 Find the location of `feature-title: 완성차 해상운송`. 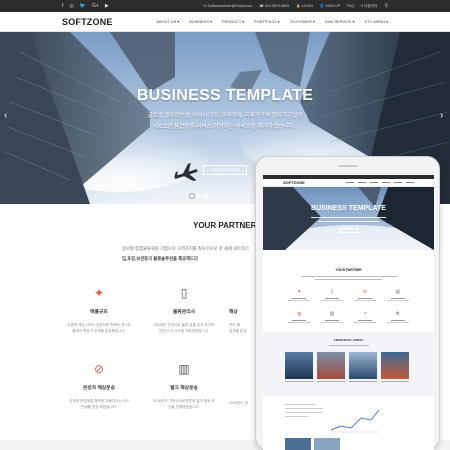

feature-title: 완성차 해상운송 is located at coordinates (99, 388).